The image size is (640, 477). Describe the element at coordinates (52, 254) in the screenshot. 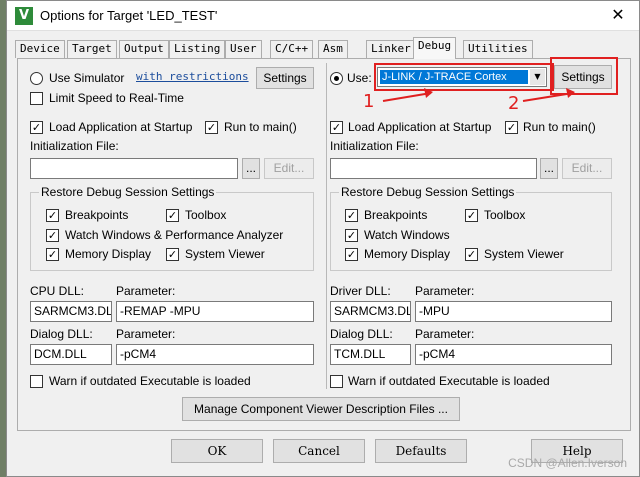

I see `left-memory-checkbox: ✓` at that location.